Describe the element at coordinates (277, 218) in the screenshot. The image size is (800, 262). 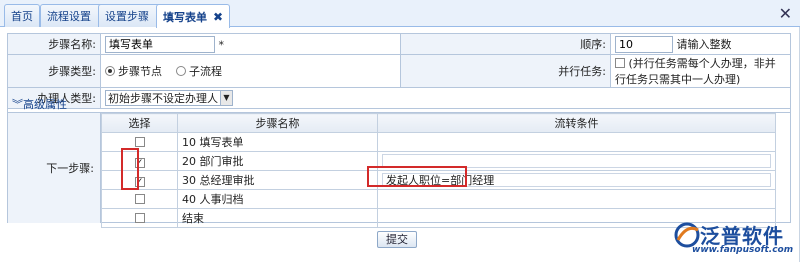
I see `step-name-cell: 结束` at that location.